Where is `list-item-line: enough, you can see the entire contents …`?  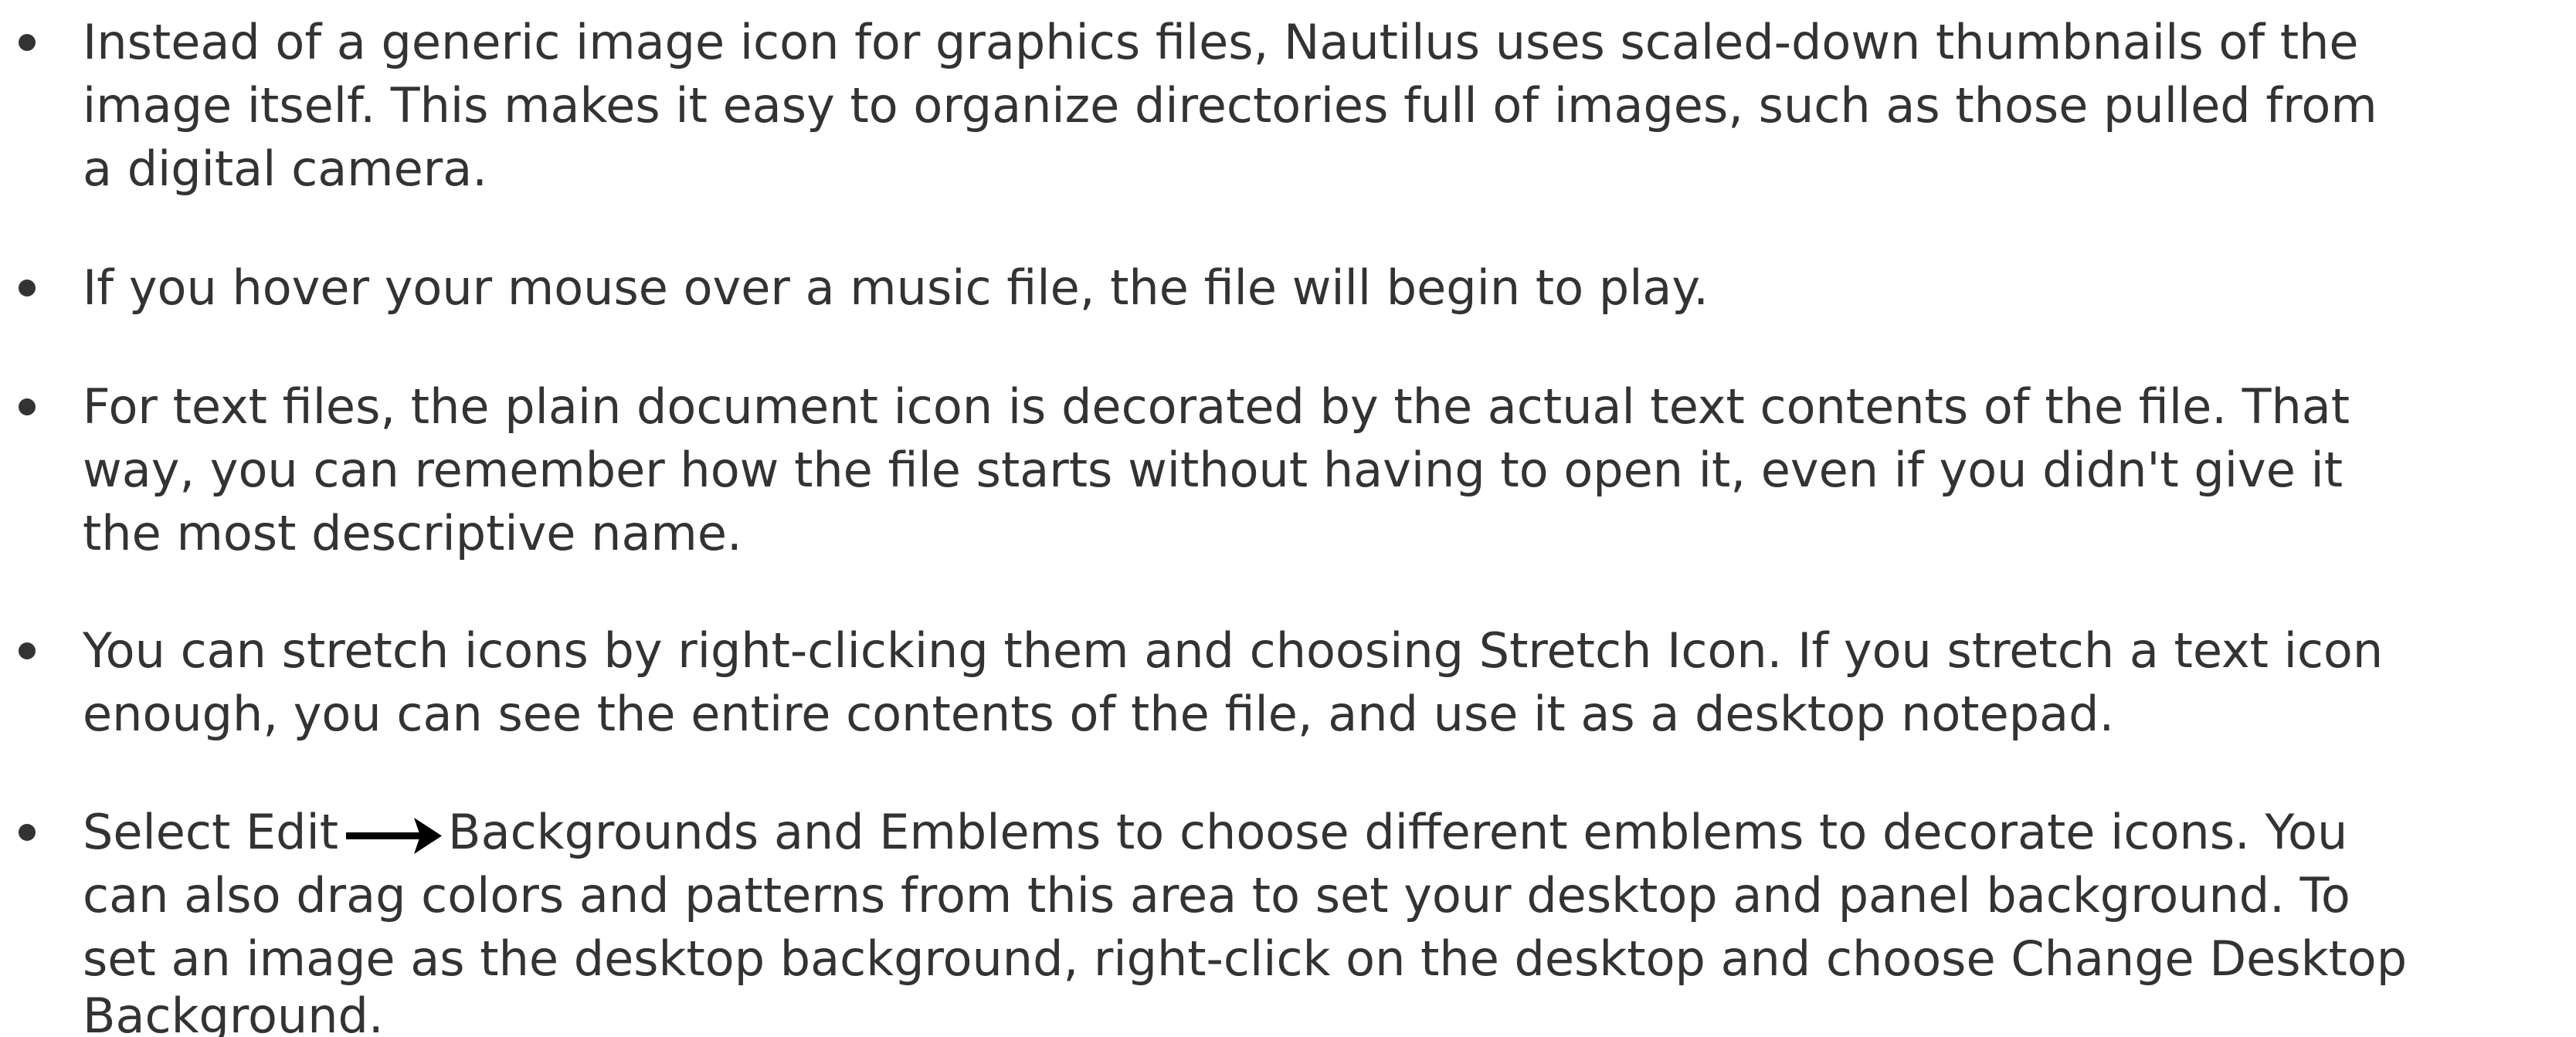 list-item-line: enough, you can see the entire contents … is located at coordinates (1099, 714).